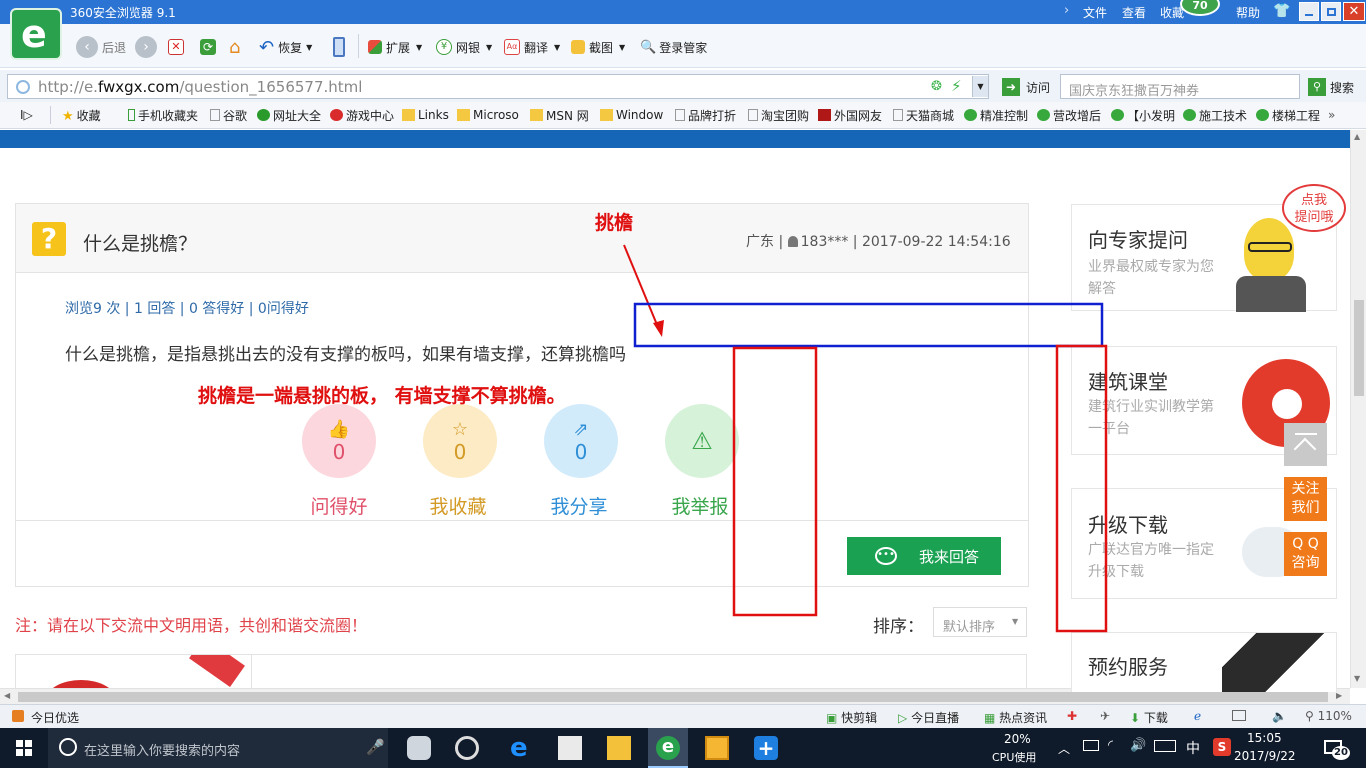 This screenshot has width=1366, height=768. What do you see at coordinates (1155, 718) in the screenshot?
I see `status-download-label: 下载` at bounding box center [1155, 718].